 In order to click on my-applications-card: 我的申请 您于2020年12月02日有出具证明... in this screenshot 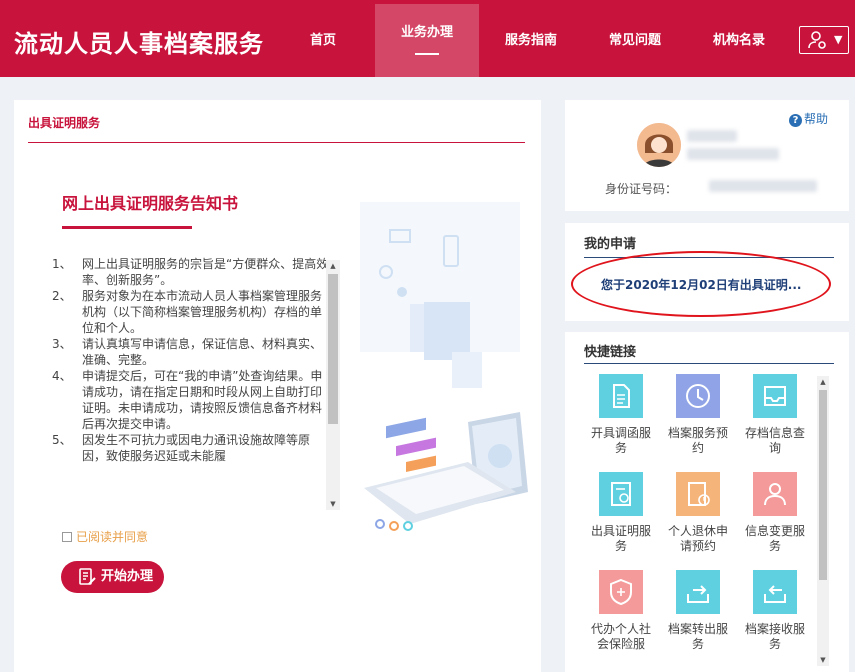, I will do `click(707, 272)`.